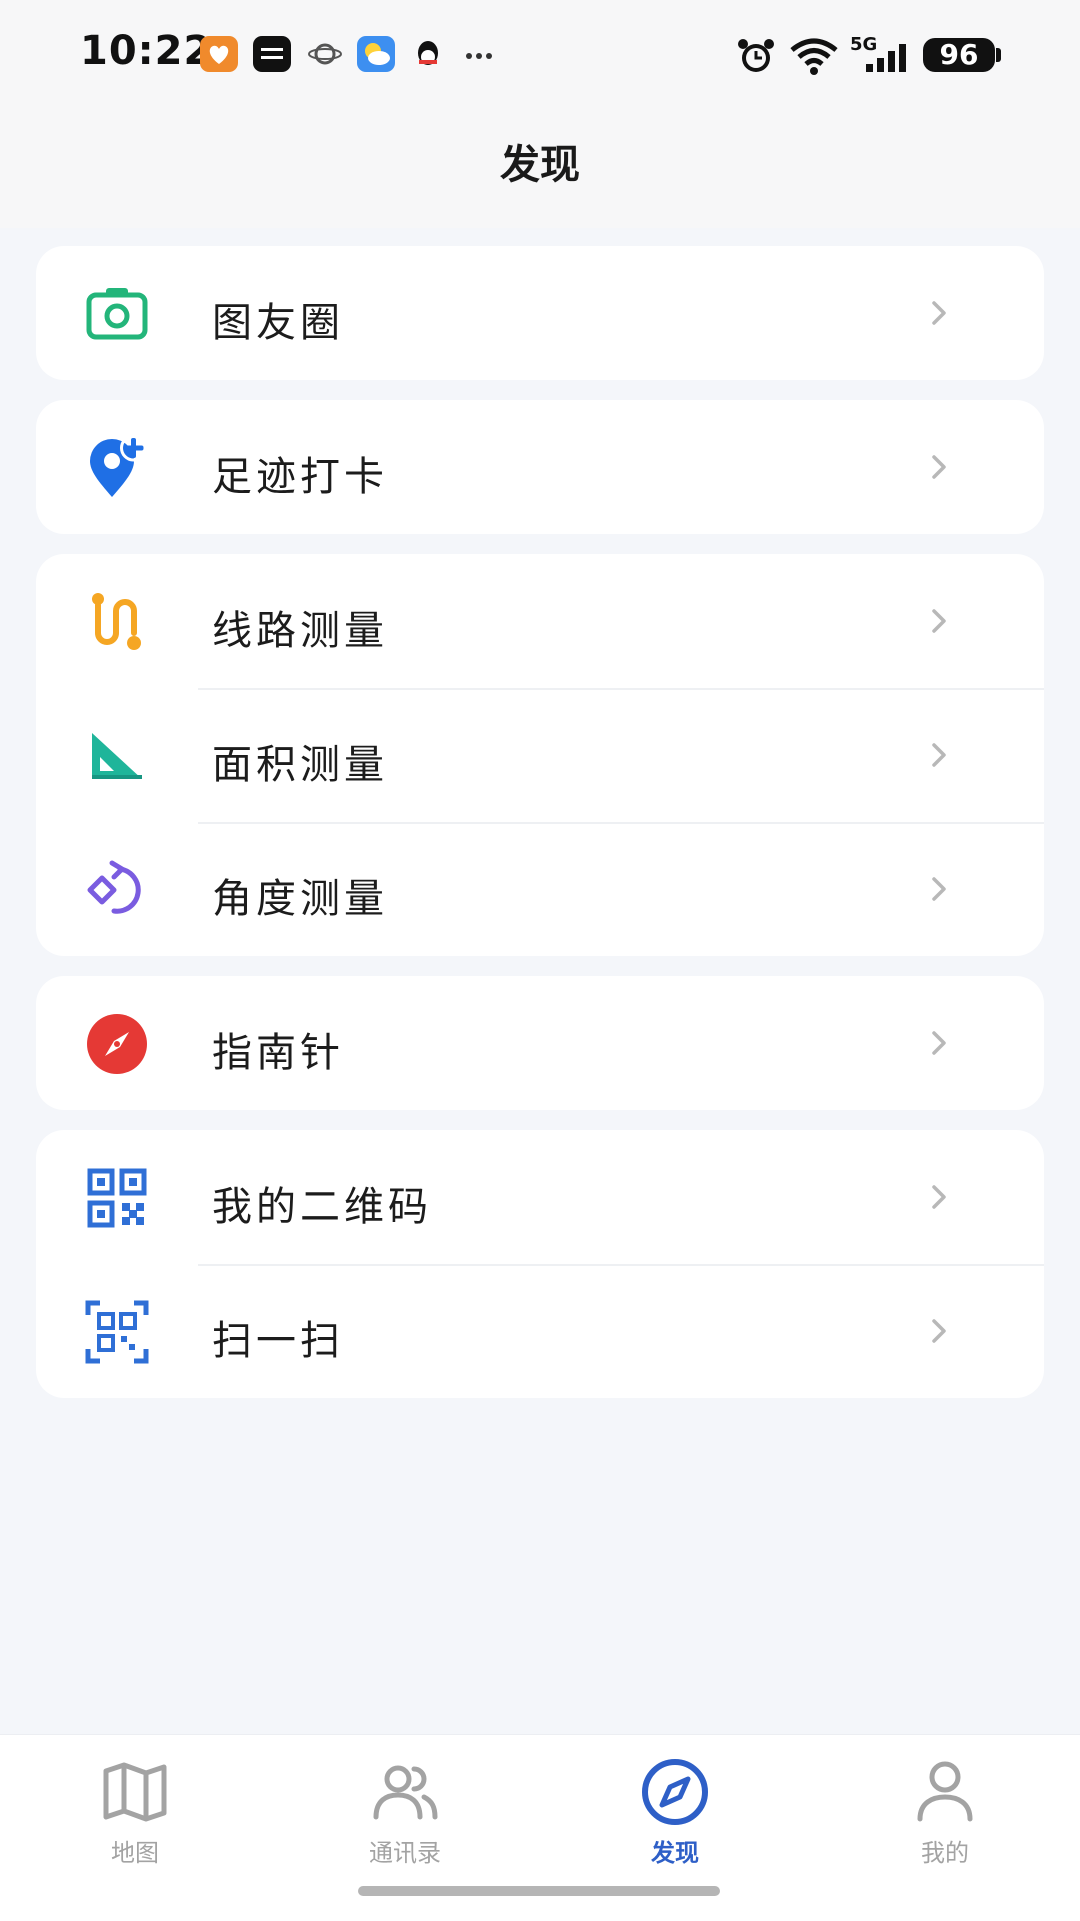 The width and height of the screenshot is (1080, 1921). Describe the element at coordinates (405, 1853) in the screenshot. I see `tab-label: 通讯录` at that location.